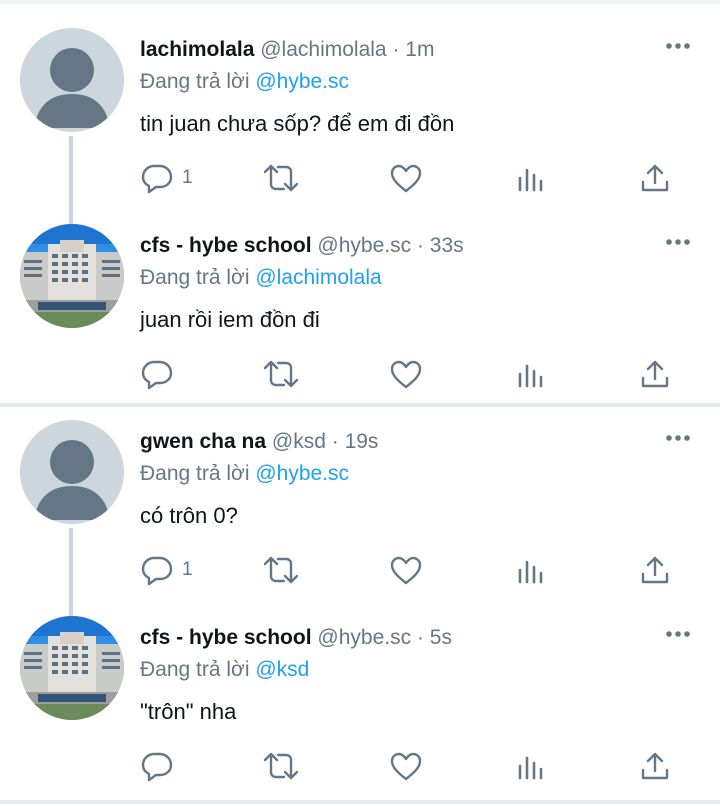 This screenshot has height=806, width=720. I want to click on replying-to: Đang trả lời @ksd, so click(224, 670).